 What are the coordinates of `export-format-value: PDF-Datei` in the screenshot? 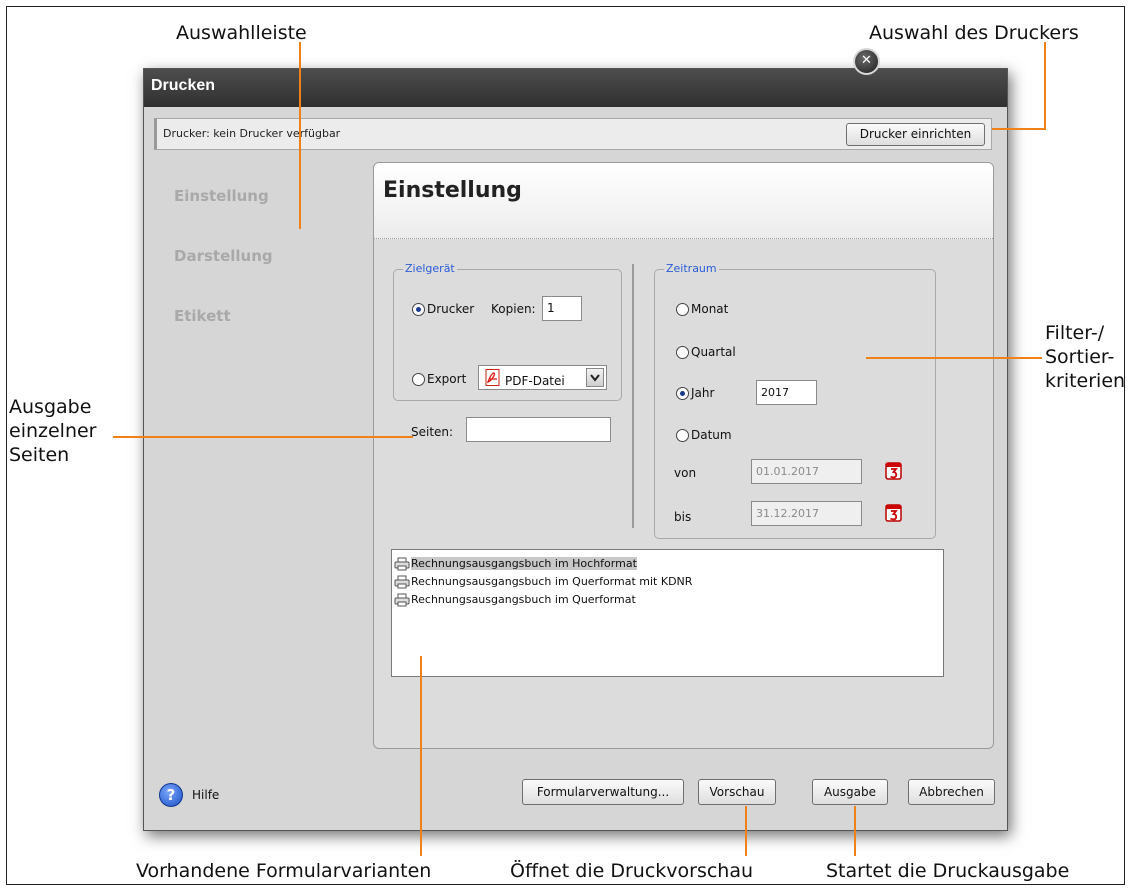 It's located at (535, 381).